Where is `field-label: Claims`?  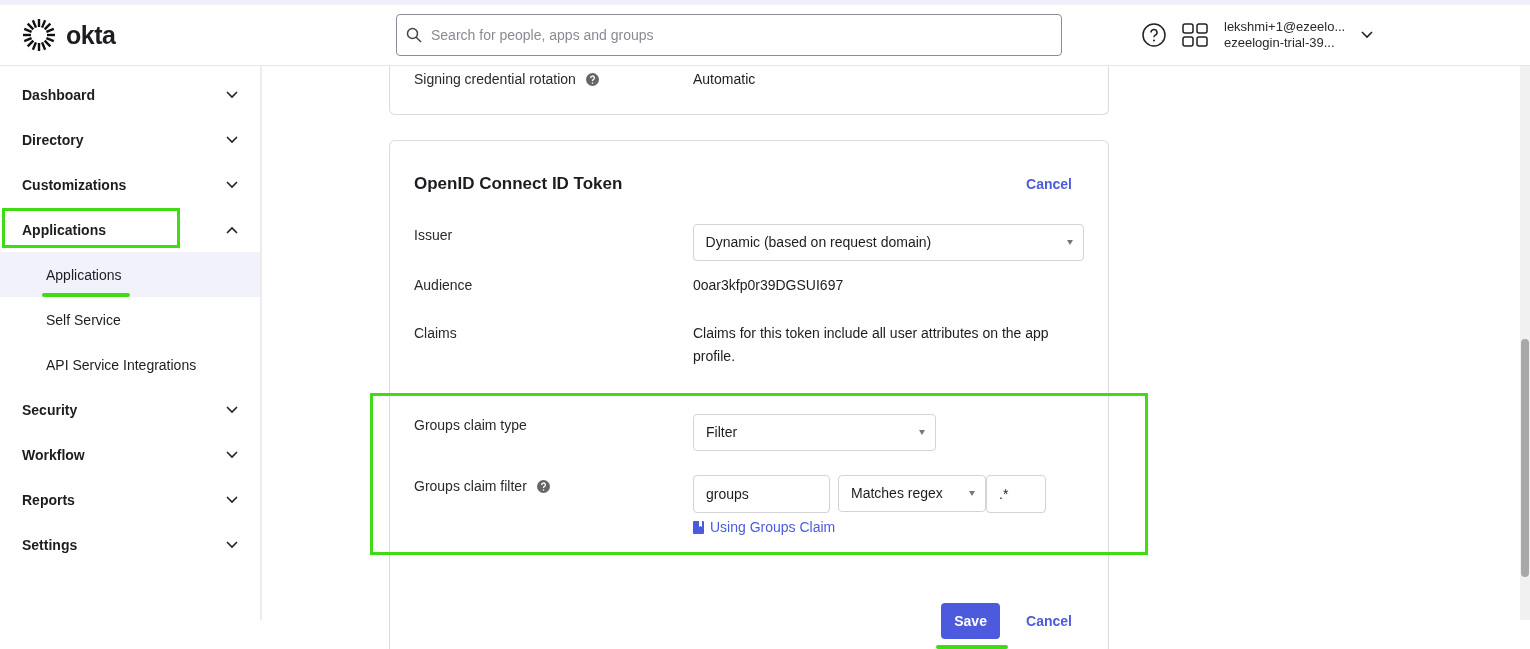 field-label: Claims is located at coordinates (435, 333).